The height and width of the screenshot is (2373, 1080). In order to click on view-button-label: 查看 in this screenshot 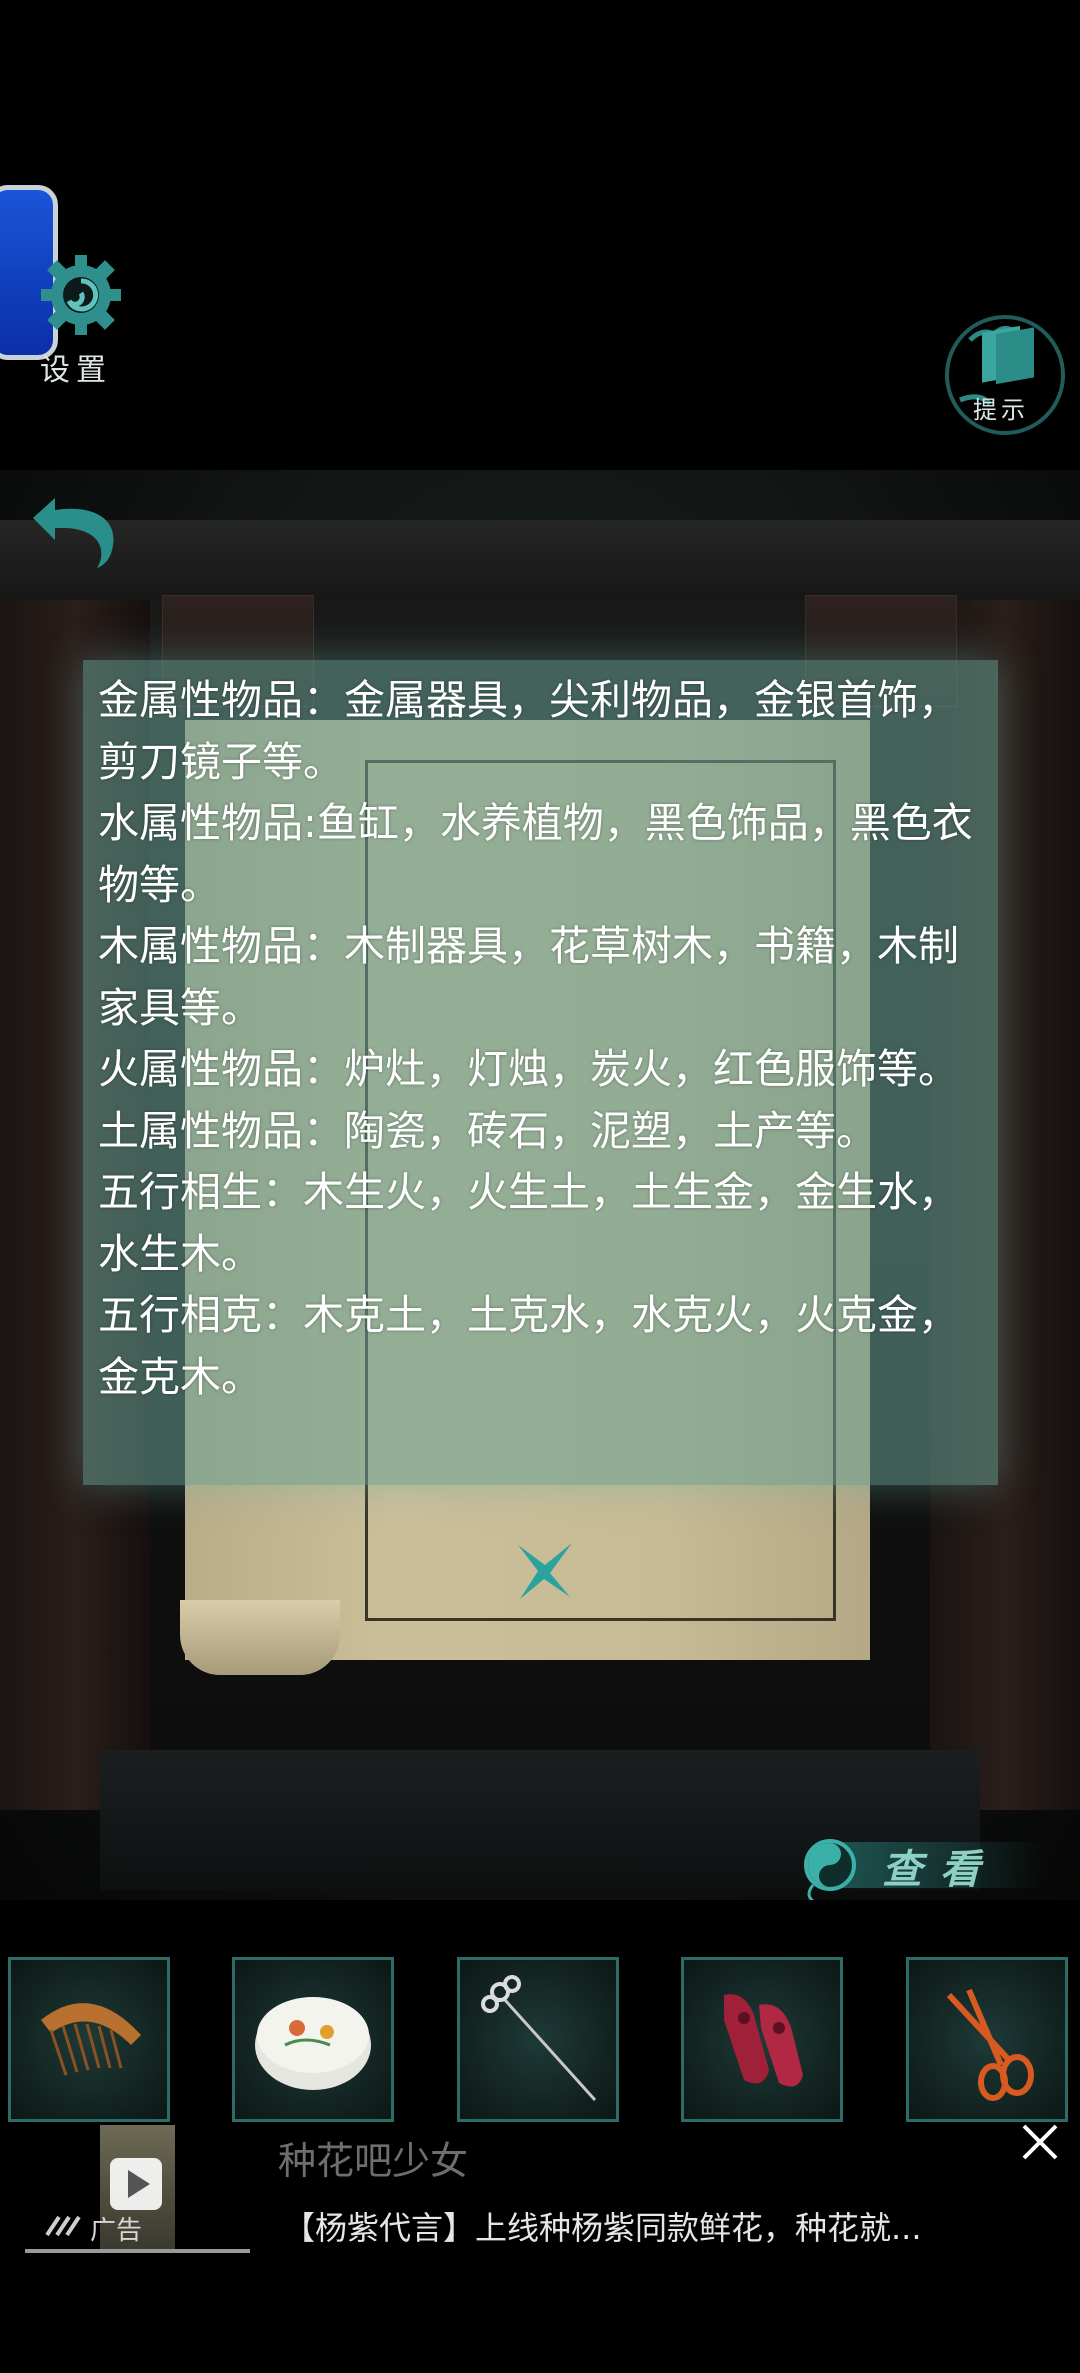, I will do `click(940, 1866)`.